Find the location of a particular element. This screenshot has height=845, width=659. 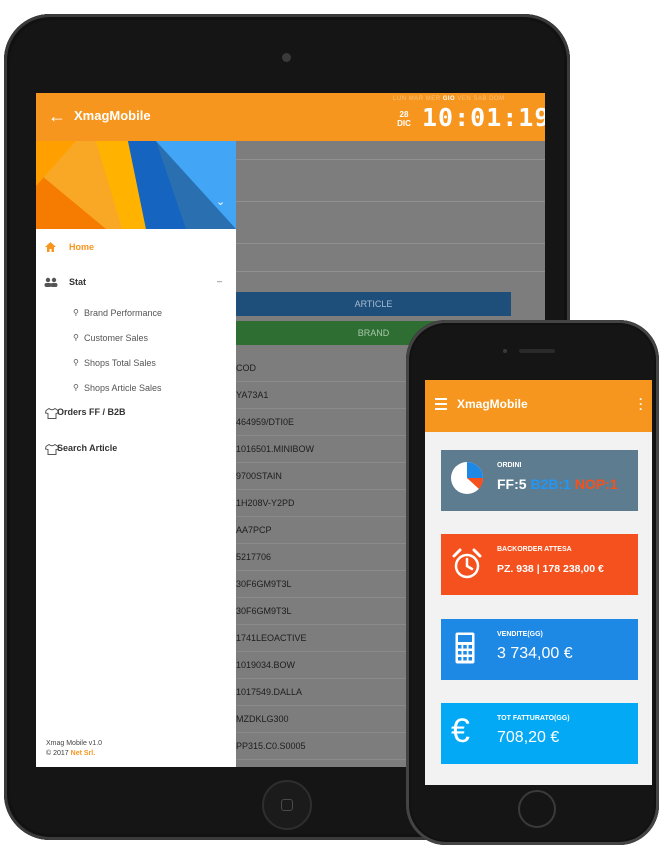

calculator-icon is located at coordinates (465, 648).